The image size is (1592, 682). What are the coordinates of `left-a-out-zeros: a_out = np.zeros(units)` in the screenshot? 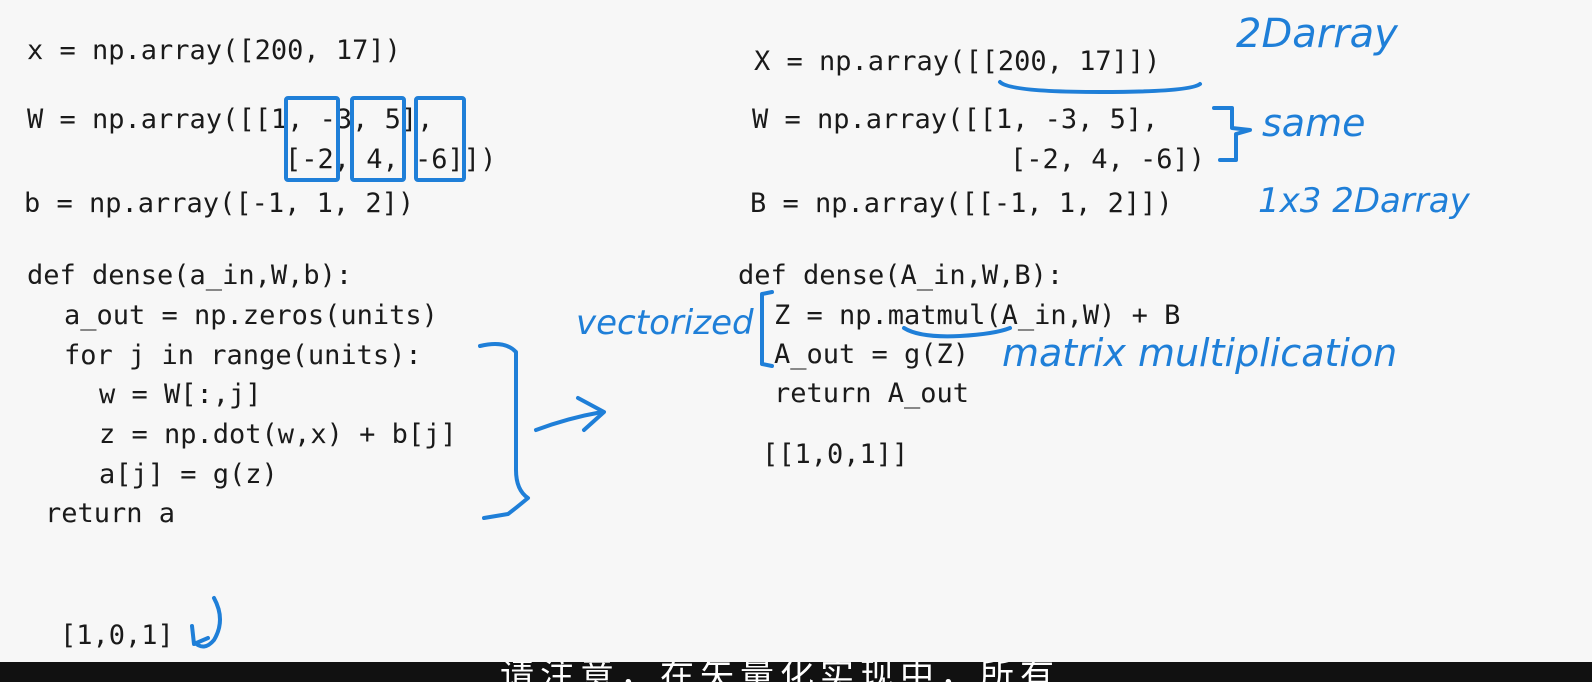 It's located at (251, 315).